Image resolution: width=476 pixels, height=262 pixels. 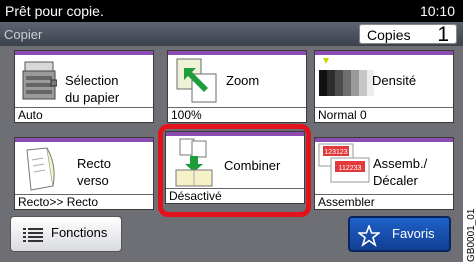 I want to click on density-label: Densité, so click(x=394, y=80).